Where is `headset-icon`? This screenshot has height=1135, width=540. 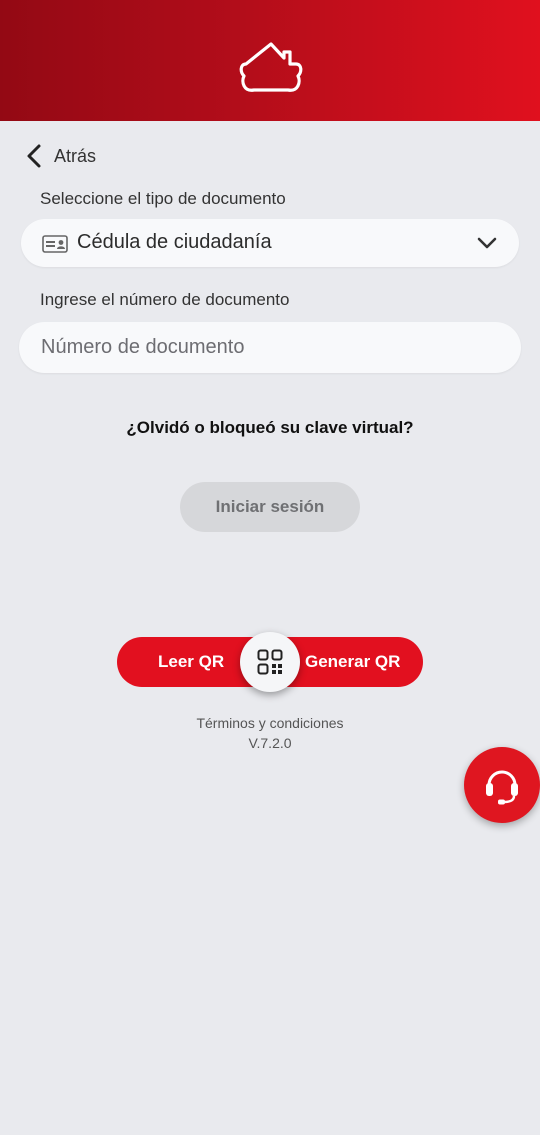 headset-icon is located at coordinates (502, 787).